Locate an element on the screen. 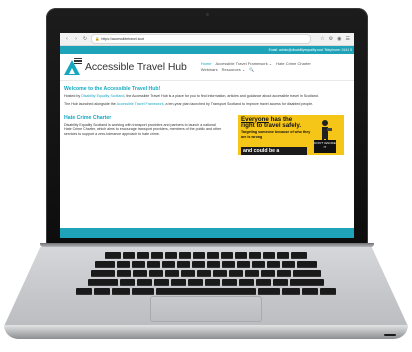 Image resolution: width=412 pixels, height=352 pixels. logo-icon is located at coordinates (73, 67).